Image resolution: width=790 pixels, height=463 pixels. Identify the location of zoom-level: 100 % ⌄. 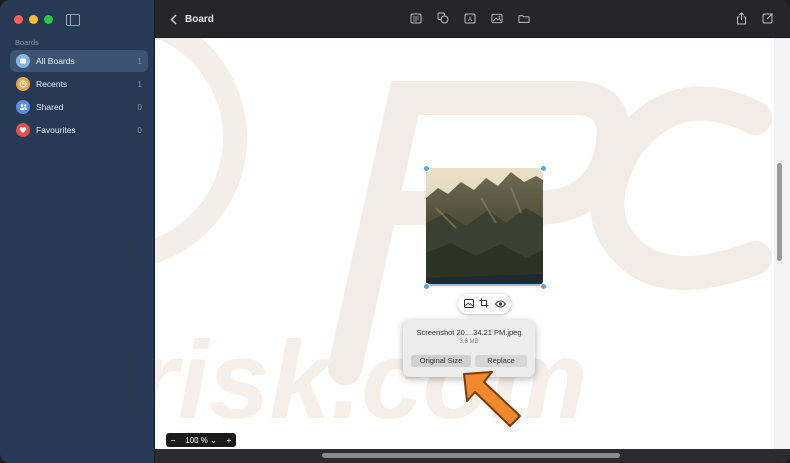
(201, 440).